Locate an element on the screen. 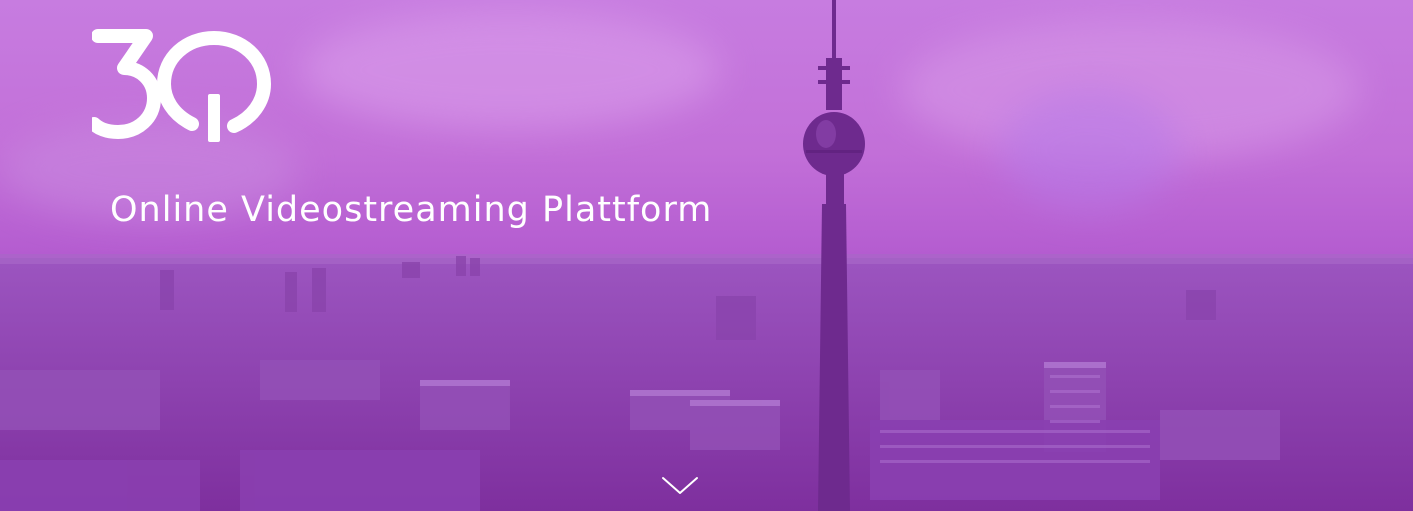  hero-tagline: Online Videostreaming Plattform is located at coordinates (411, 210).